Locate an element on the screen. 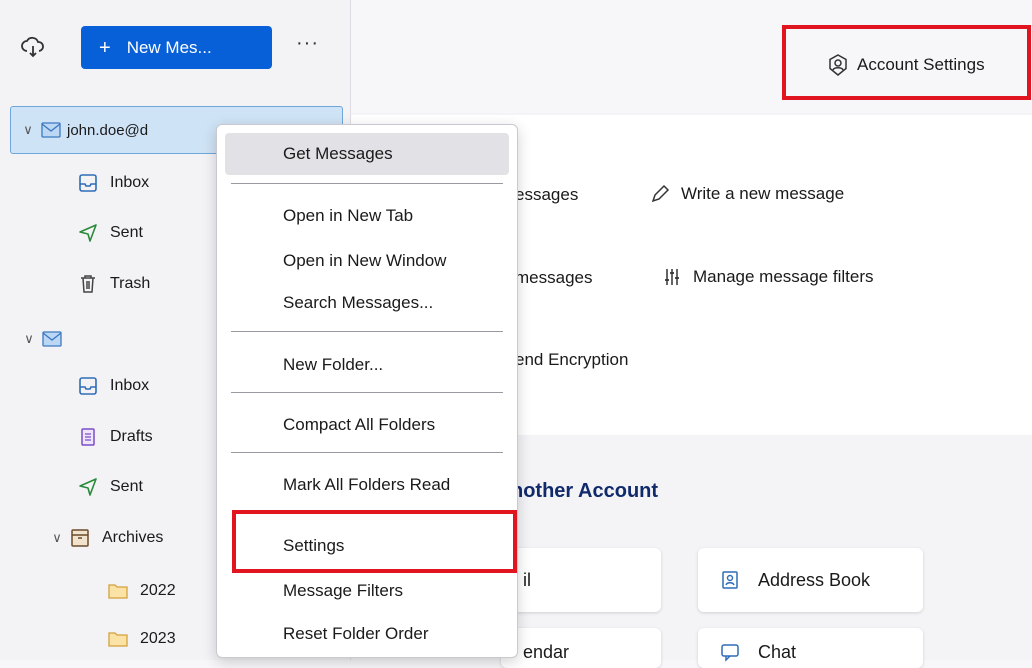 The height and width of the screenshot is (668, 1032). search-messages-action: messages is located at coordinates (553, 278).